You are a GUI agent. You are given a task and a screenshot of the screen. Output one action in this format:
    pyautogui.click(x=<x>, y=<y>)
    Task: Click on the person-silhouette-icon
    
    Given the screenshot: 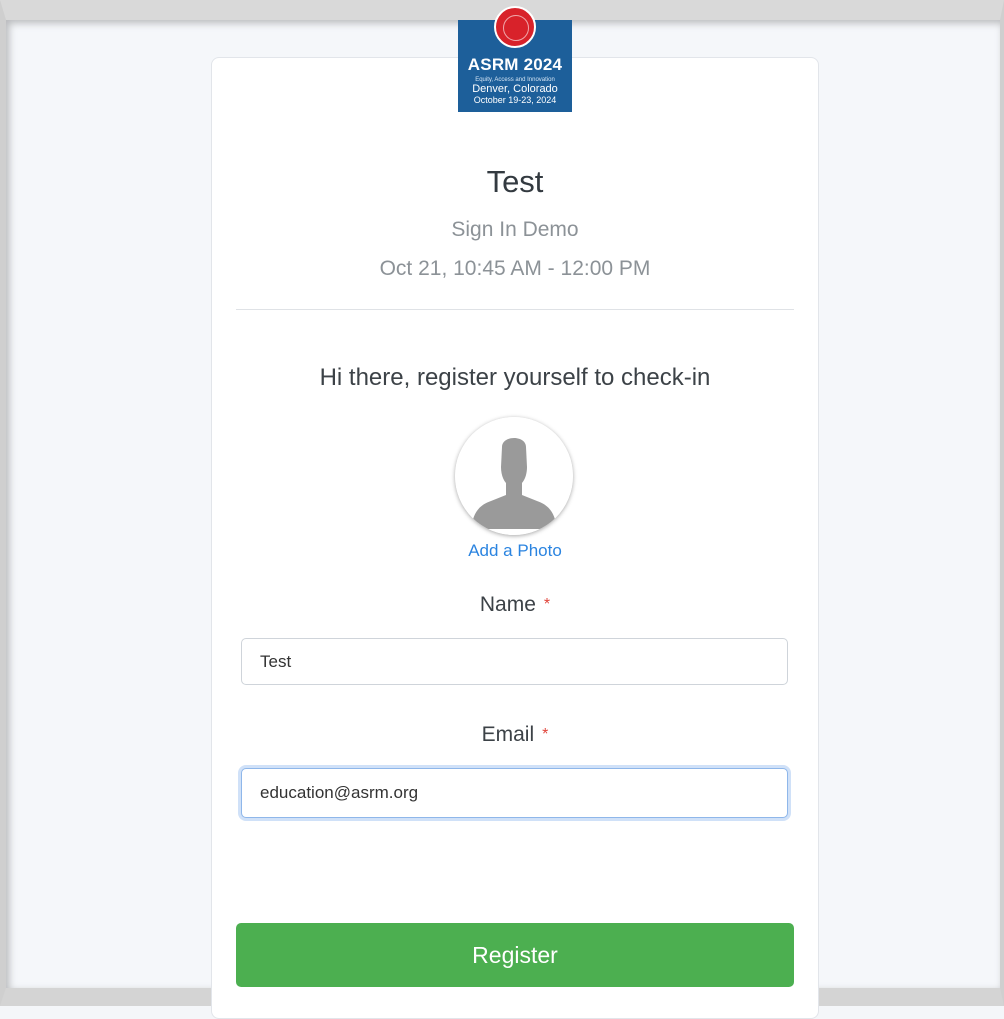 What is the action you would take?
    pyautogui.click(x=514, y=476)
    